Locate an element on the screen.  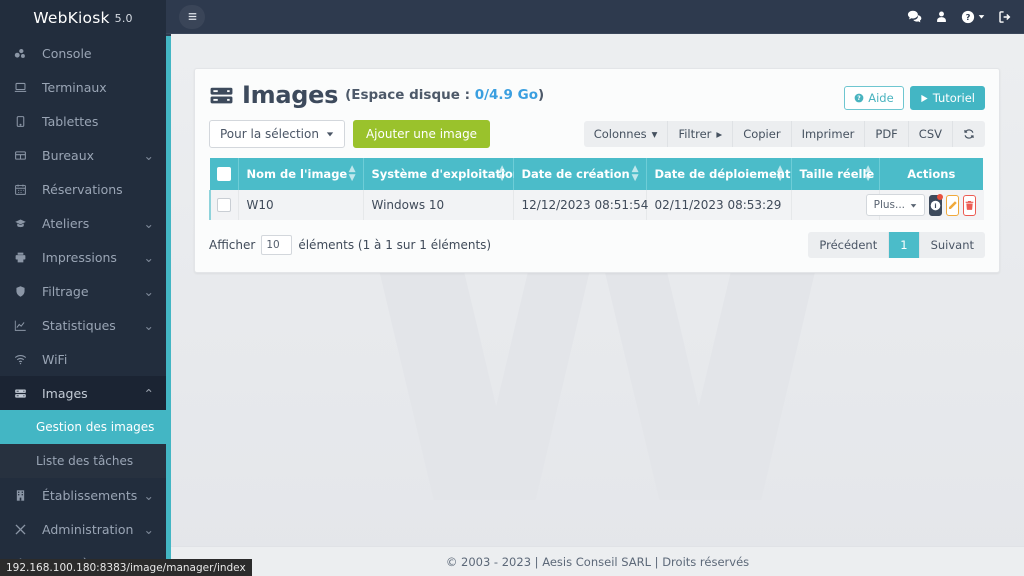
sidebar-subitem-gestion-des-images: Gestion des images is located at coordinates (83, 427).